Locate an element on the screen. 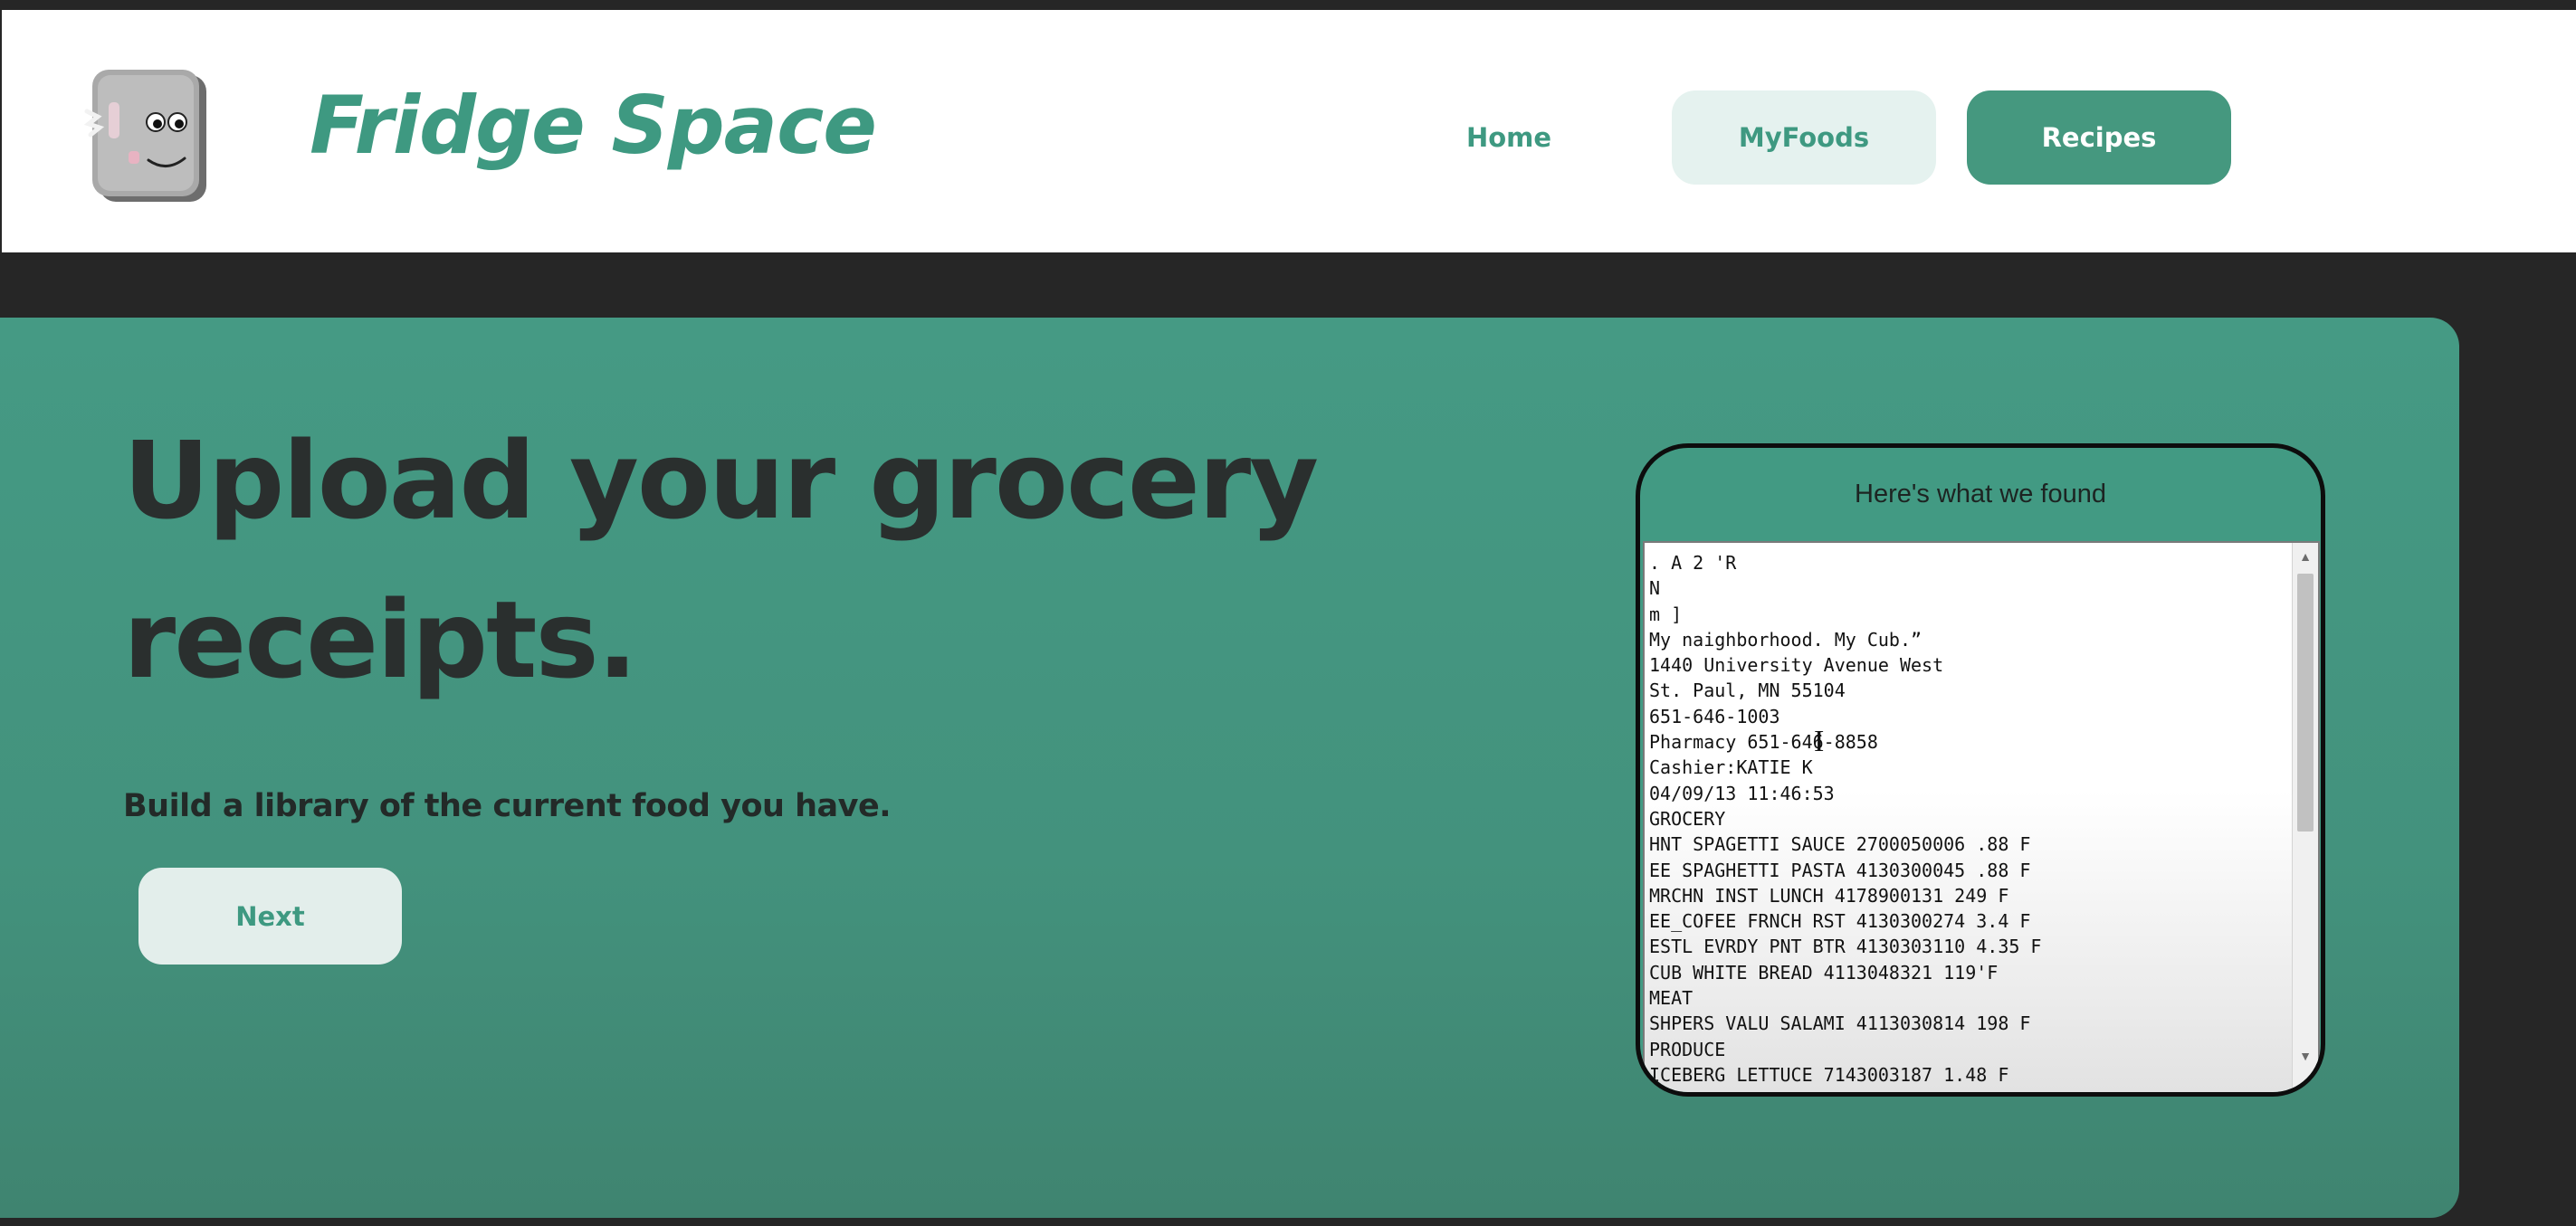  ocr-line: 1 76 1b@ 11b/ 59 is located at coordinates (1972, 1090).